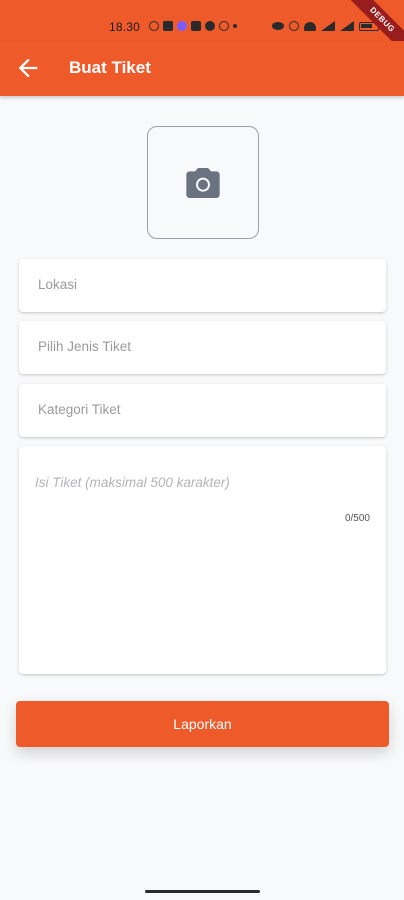 The image size is (404, 900). I want to click on camera-icon, so click(203, 182).